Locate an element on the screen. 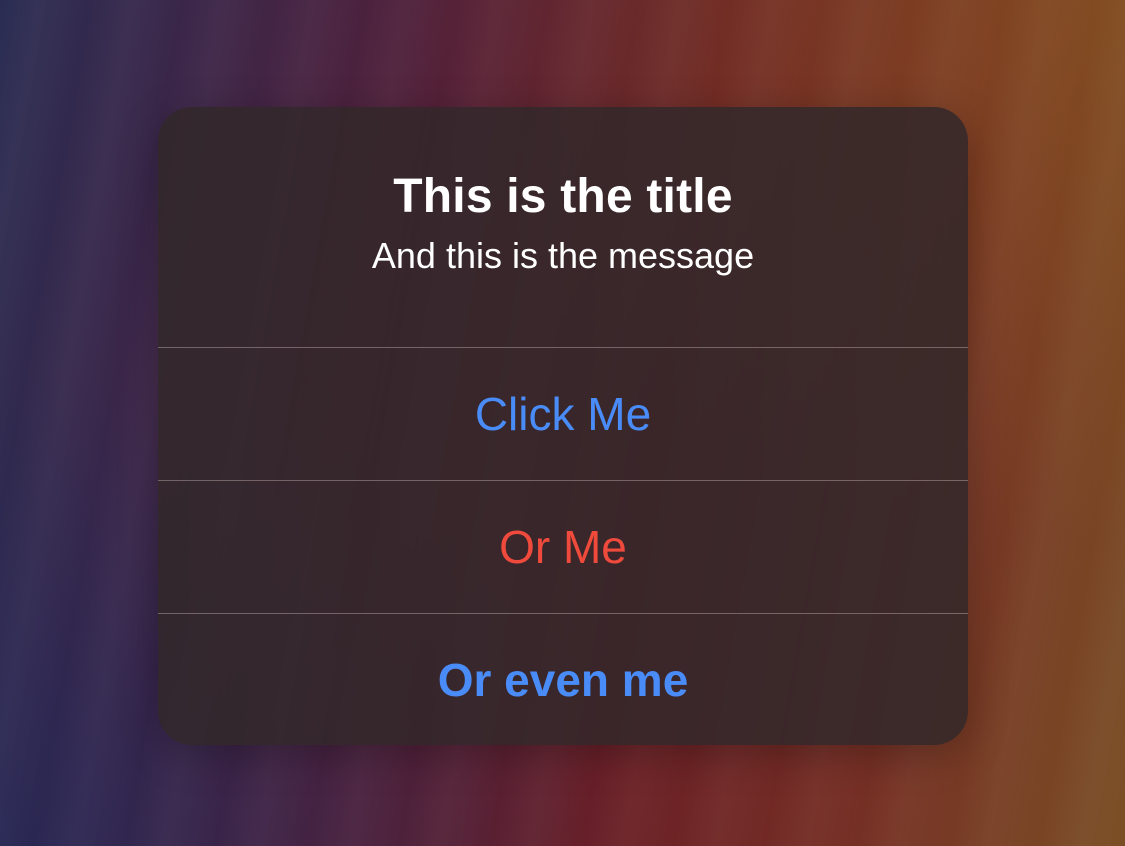 The height and width of the screenshot is (846, 1125). alert-title: This is the title is located at coordinates (563, 196).